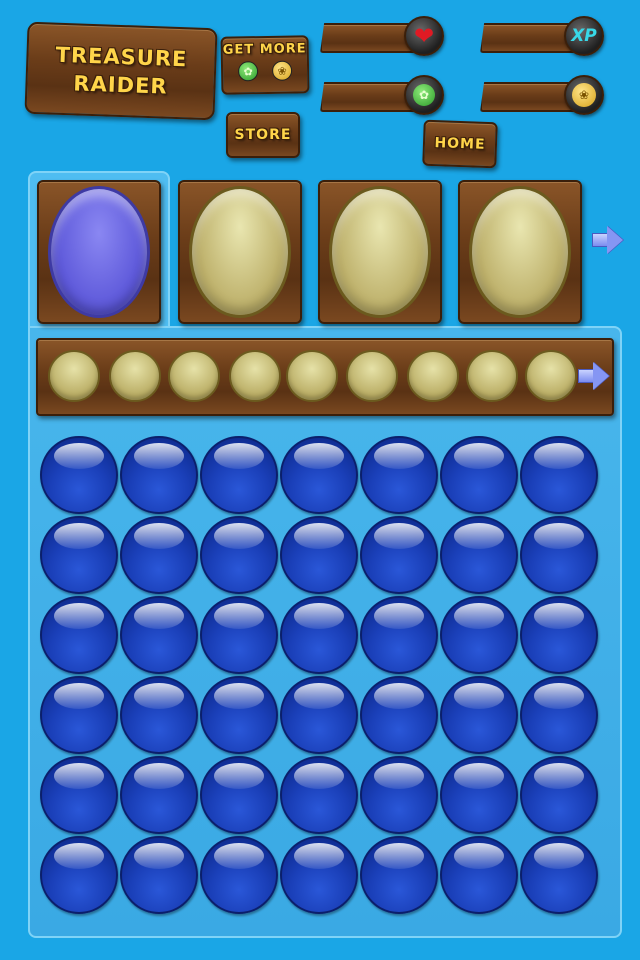  Describe the element at coordinates (607, 240) in the screenshot. I see `next-cards-arrow-icon` at that location.